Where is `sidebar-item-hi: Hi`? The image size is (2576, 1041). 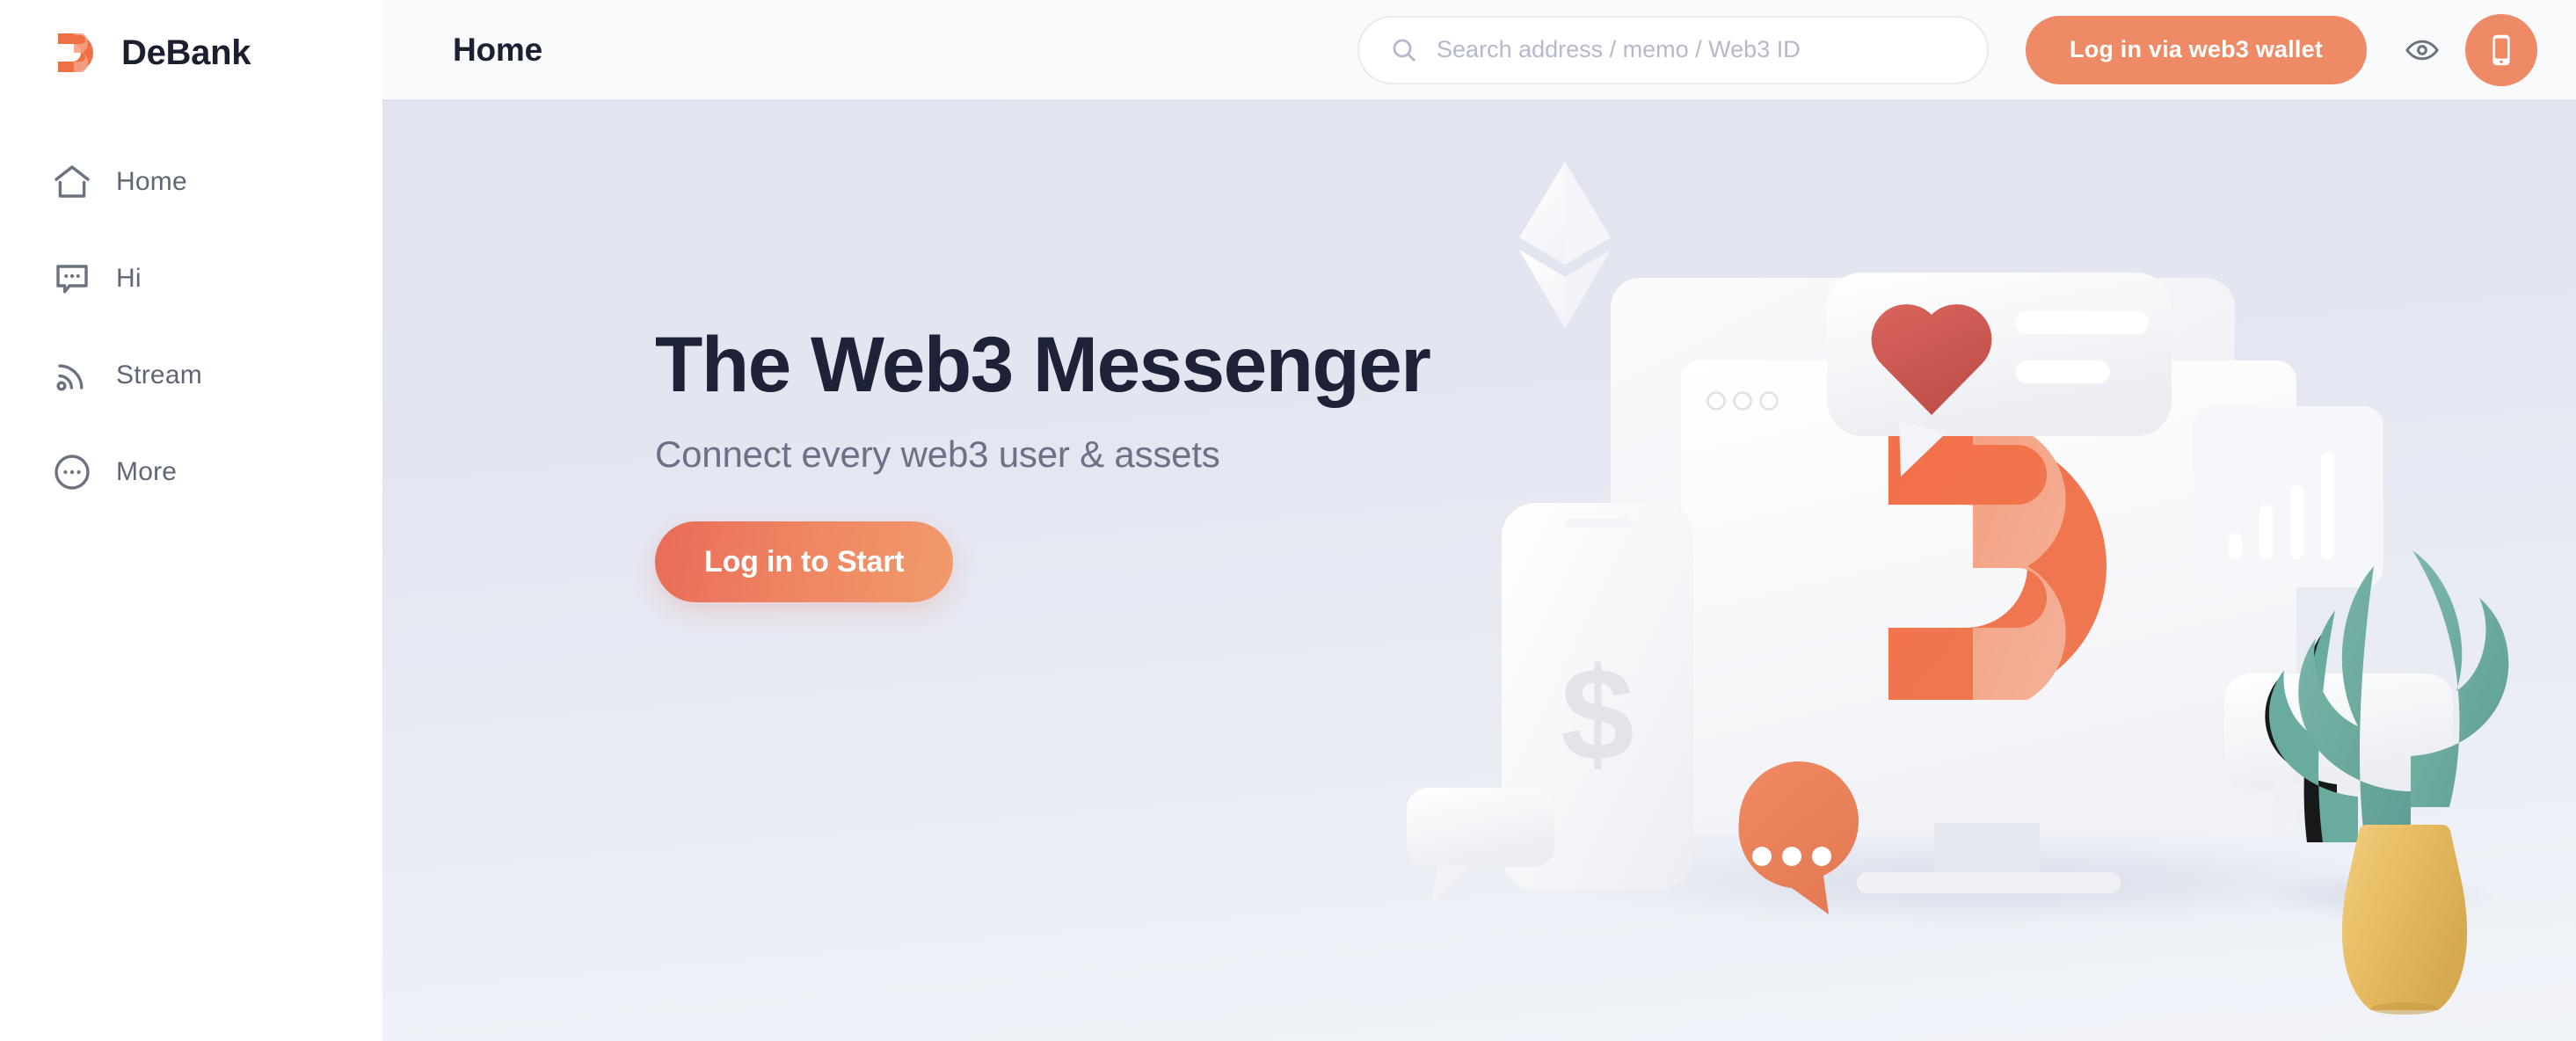
sidebar-item-hi: Hi is located at coordinates (191, 278).